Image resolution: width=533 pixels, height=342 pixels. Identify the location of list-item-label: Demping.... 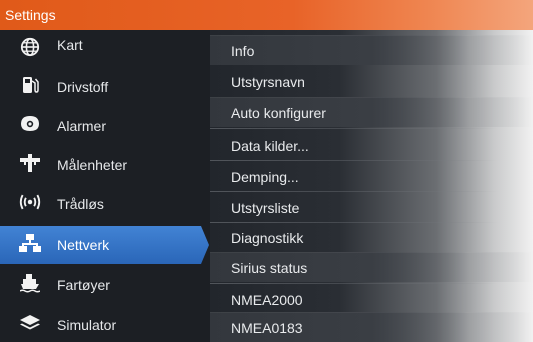
(265, 177).